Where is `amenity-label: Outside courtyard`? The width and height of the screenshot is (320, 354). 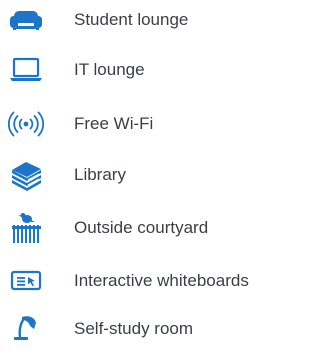 amenity-label: Outside courtyard is located at coordinates (141, 227).